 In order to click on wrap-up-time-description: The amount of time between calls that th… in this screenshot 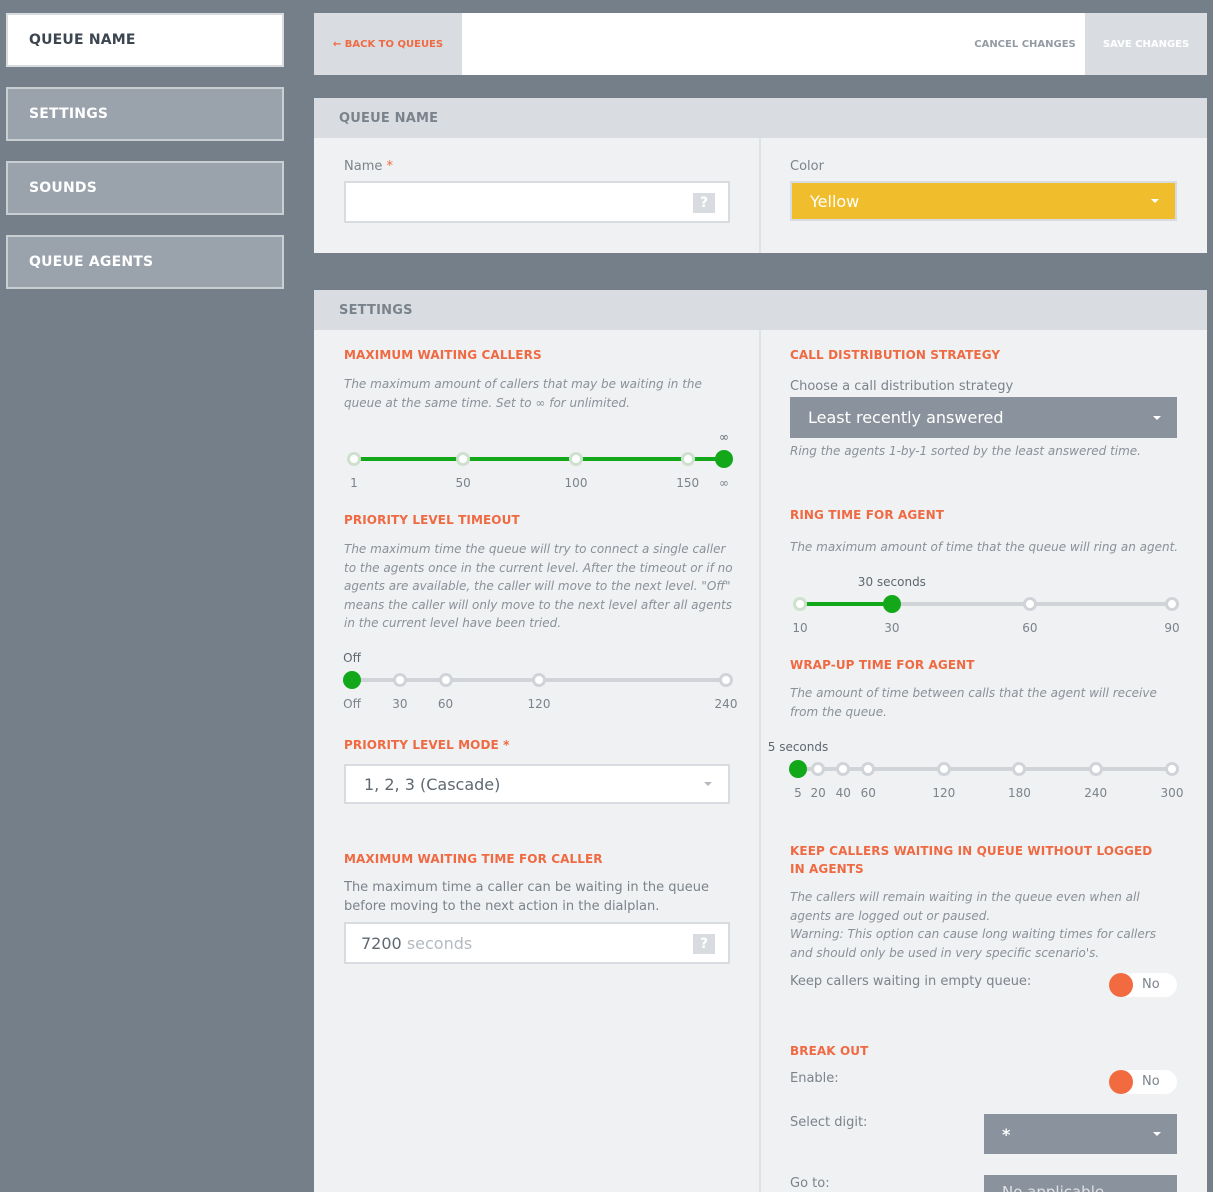, I will do `click(973, 702)`.